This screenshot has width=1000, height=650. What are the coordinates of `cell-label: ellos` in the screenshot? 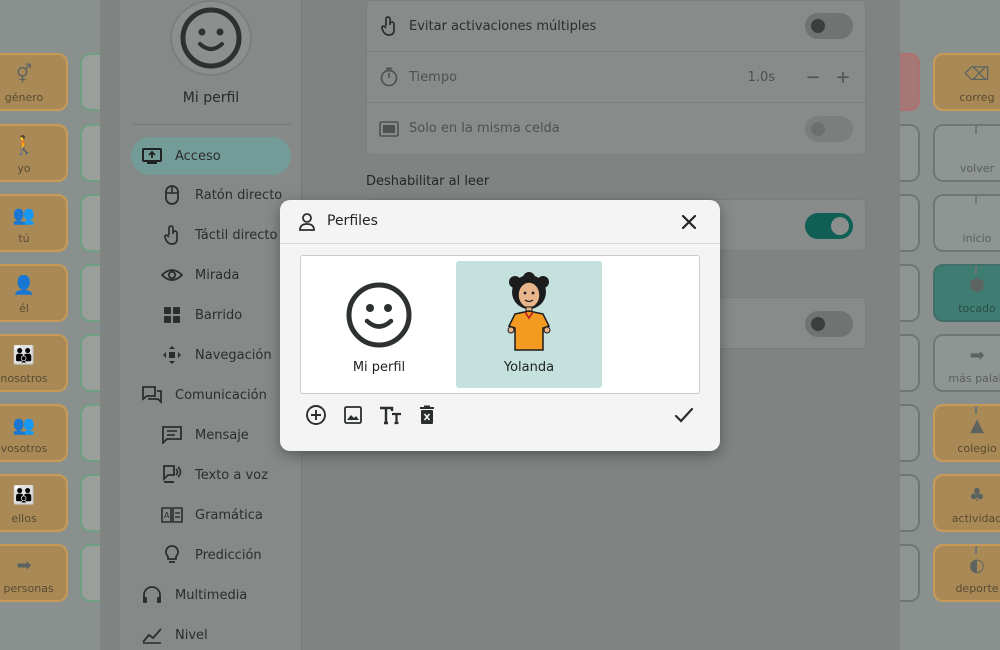 It's located at (24, 518).